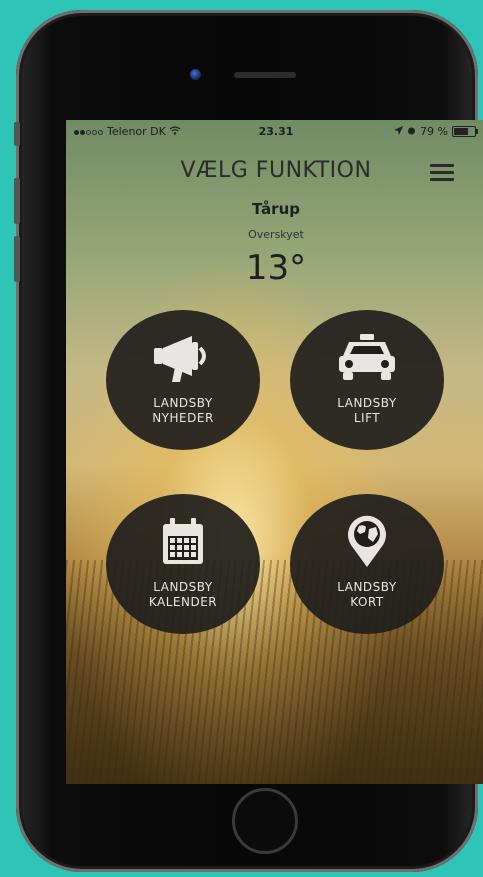 The width and height of the screenshot is (483, 877). I want to click on weather-condition: Overskyet, so click(276, 234).